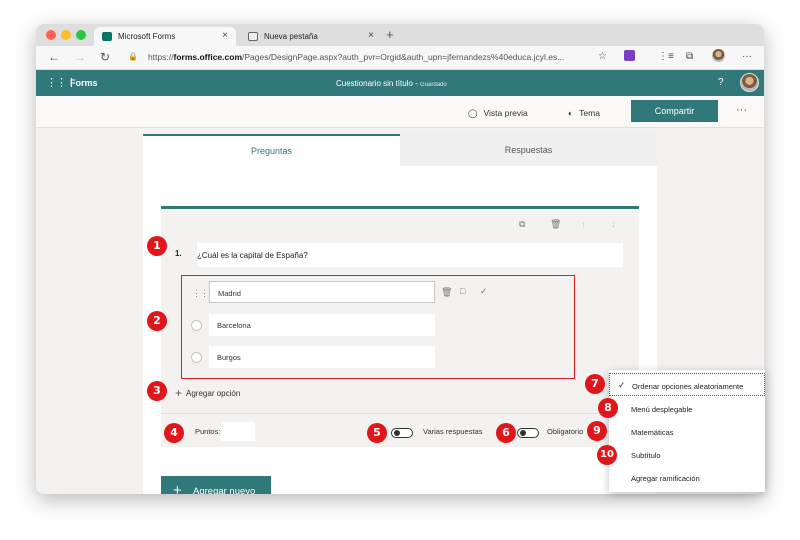  Describe the element at coordinates (291, 36) in the screenshot. I see `tab-label: Nueva pestaña` at that location.